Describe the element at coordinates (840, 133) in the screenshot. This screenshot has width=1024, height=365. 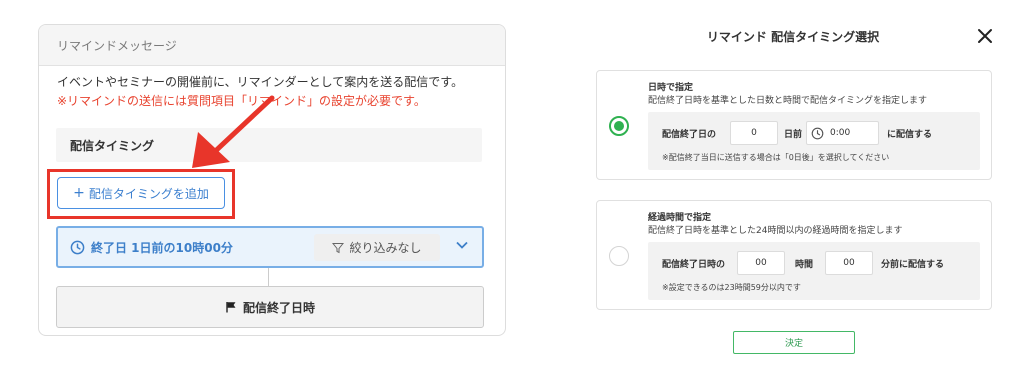
I see `time-value: 0:00` at that location.